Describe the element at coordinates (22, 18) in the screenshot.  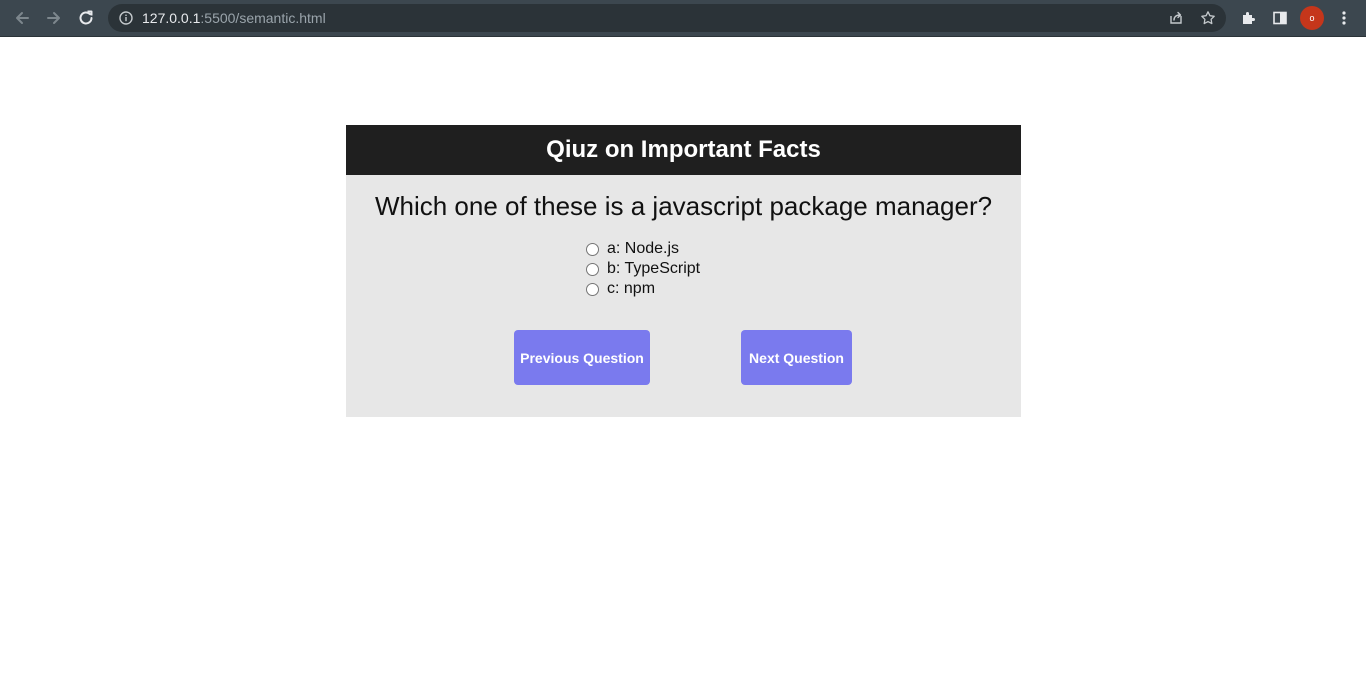
I see `back-icon` at that location.